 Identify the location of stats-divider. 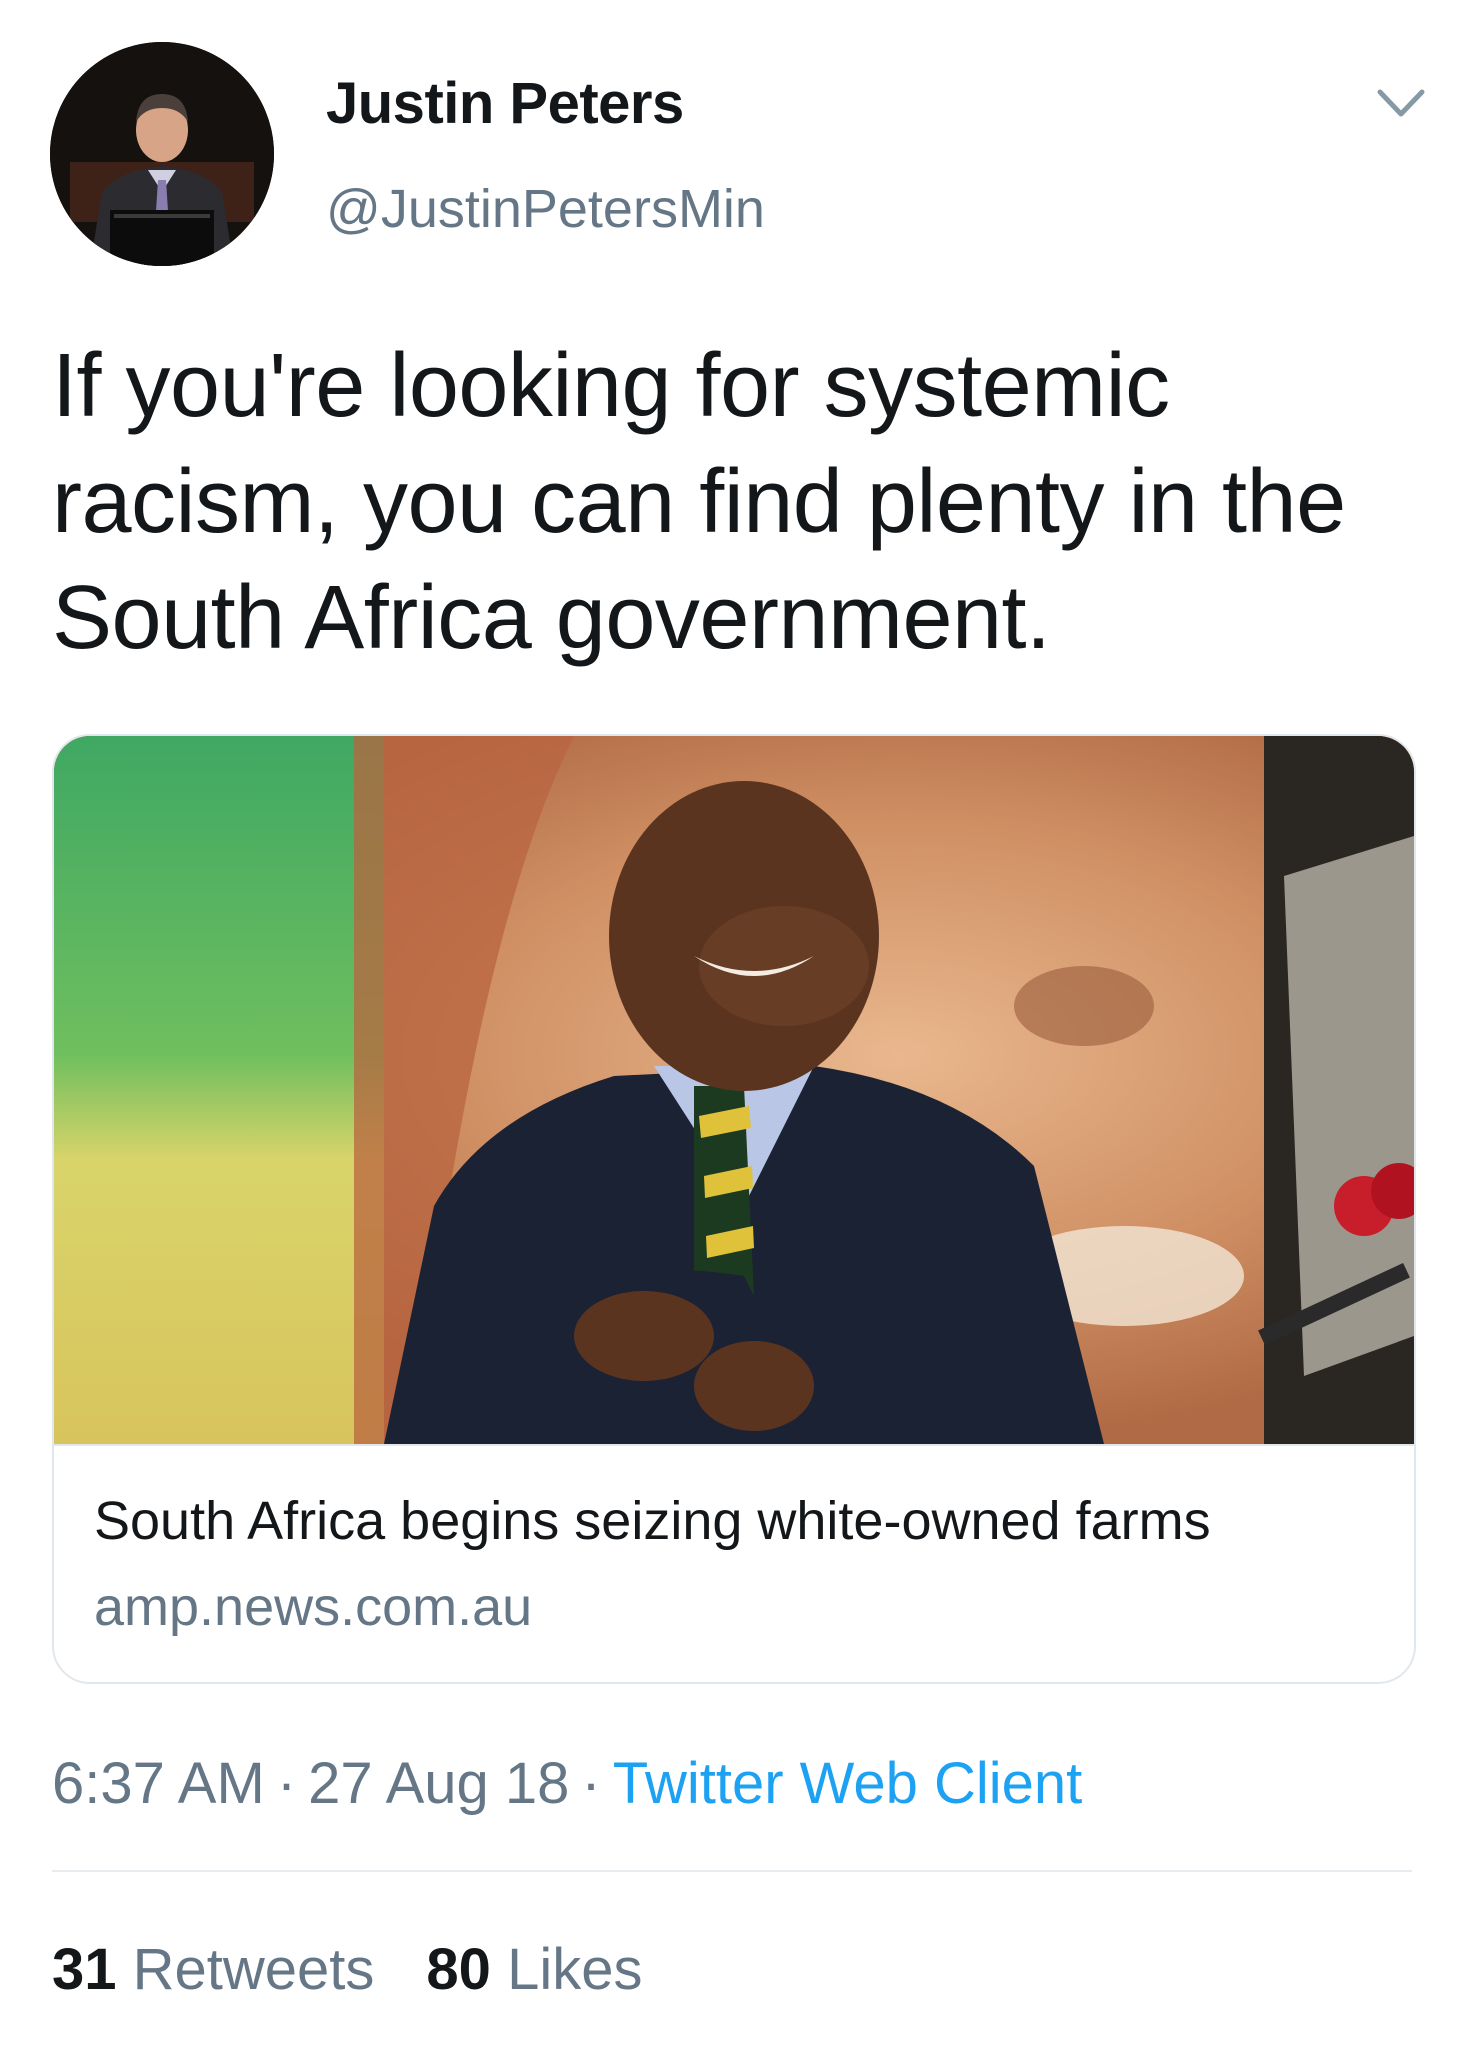
(732, 1871).